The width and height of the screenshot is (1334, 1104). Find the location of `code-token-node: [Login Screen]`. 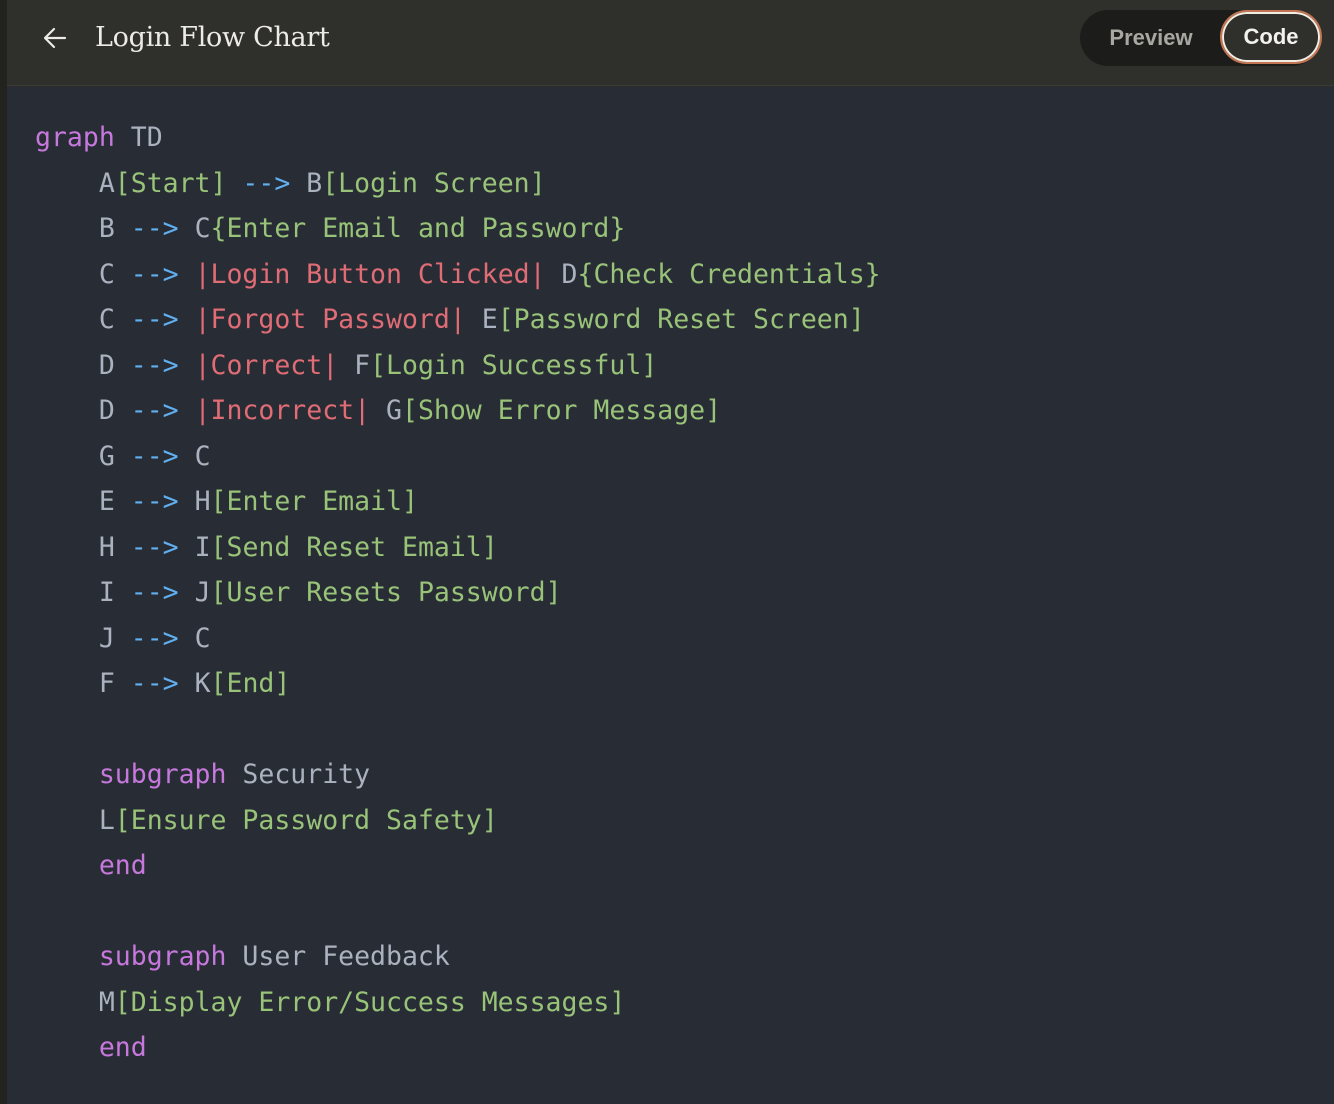

code-token-node: [Login Screen] is located at coordinates (434, 183).